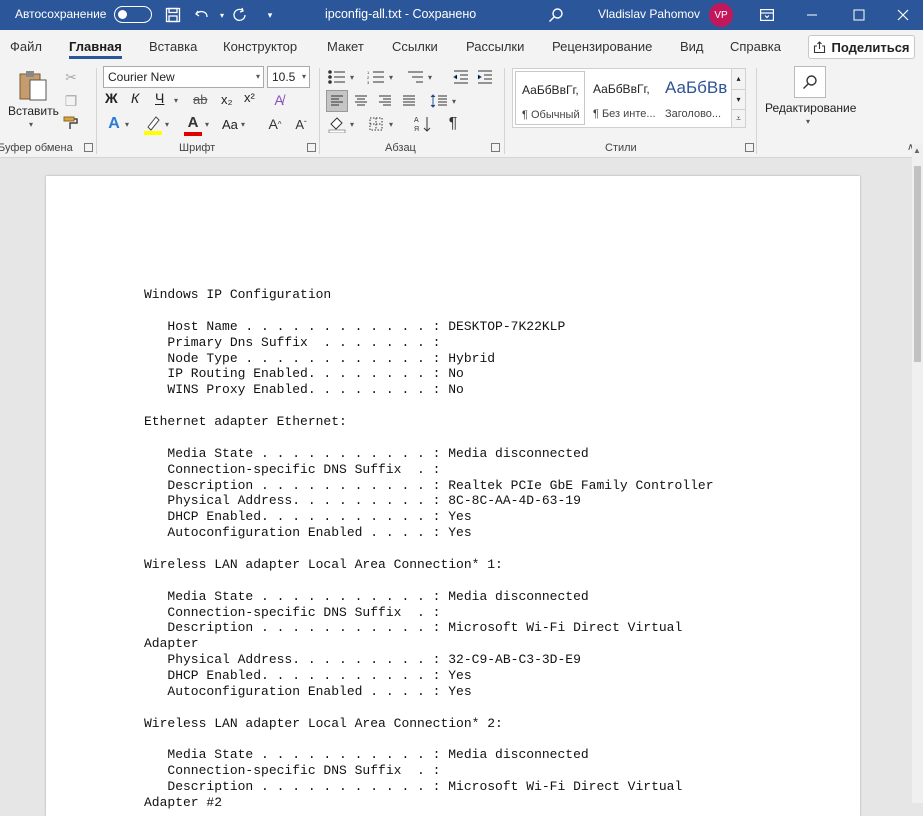  Describe the element at coordinates (260, 46) in the screenshot. I see `tab-design: Конструктор` at that location.